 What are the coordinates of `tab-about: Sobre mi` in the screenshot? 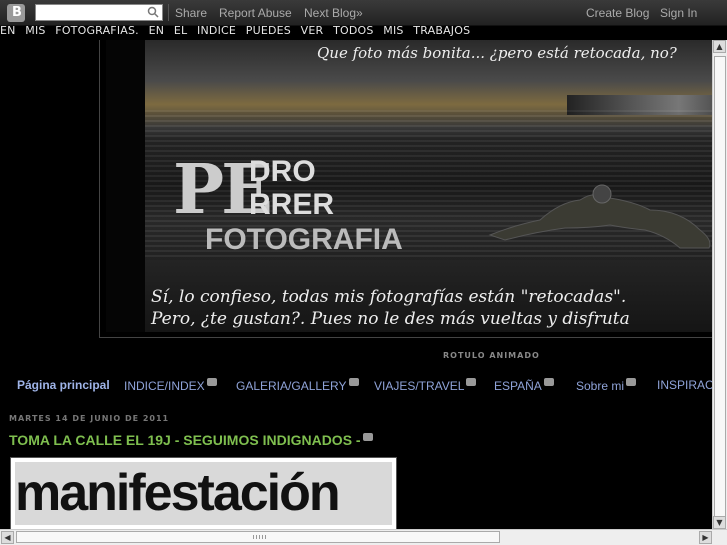 It's located at (606, 385).